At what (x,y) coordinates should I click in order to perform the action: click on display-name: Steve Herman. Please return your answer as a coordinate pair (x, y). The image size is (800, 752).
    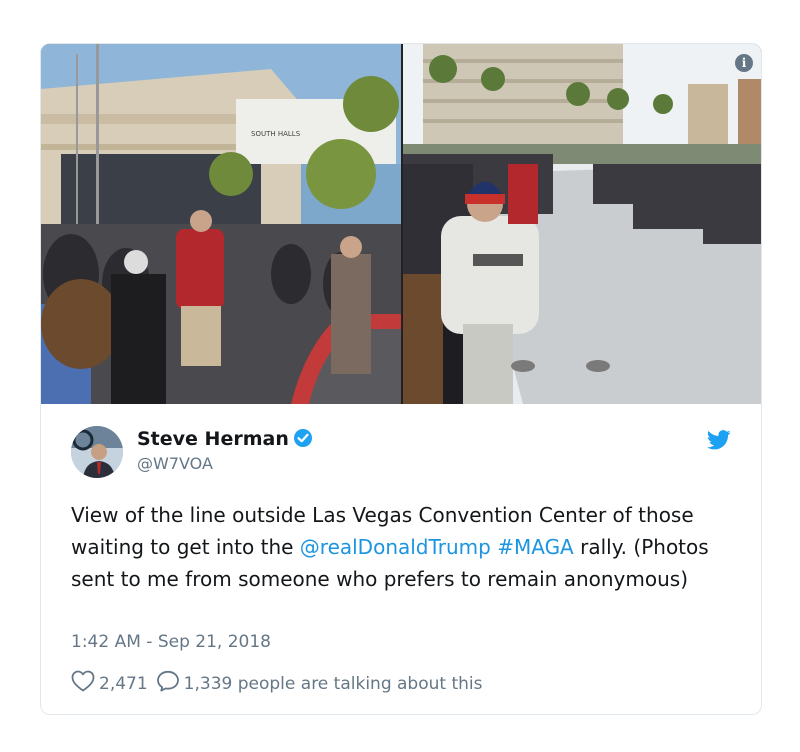
    Looking at the image, I should click on (213, 439).